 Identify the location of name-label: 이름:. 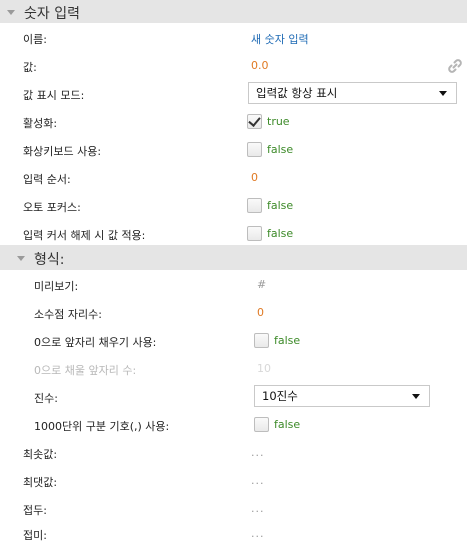
(35, 39).